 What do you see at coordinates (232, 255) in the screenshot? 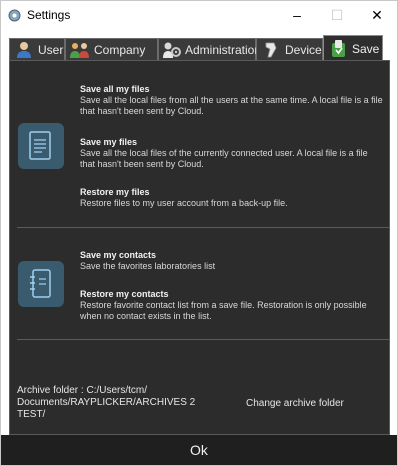
I see `save-my-contacts-link: Save my contacts` at bounding box center [232, 255].